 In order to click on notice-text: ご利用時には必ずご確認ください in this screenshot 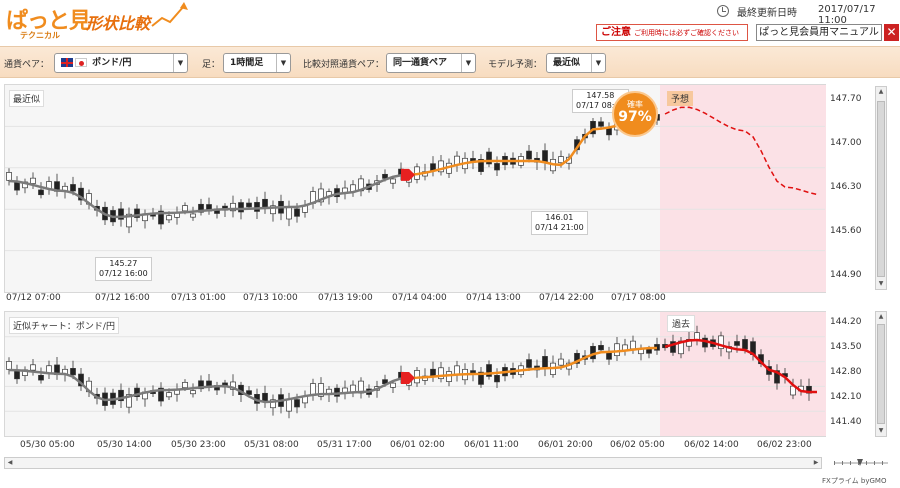, I will do `click(686, 33)`.